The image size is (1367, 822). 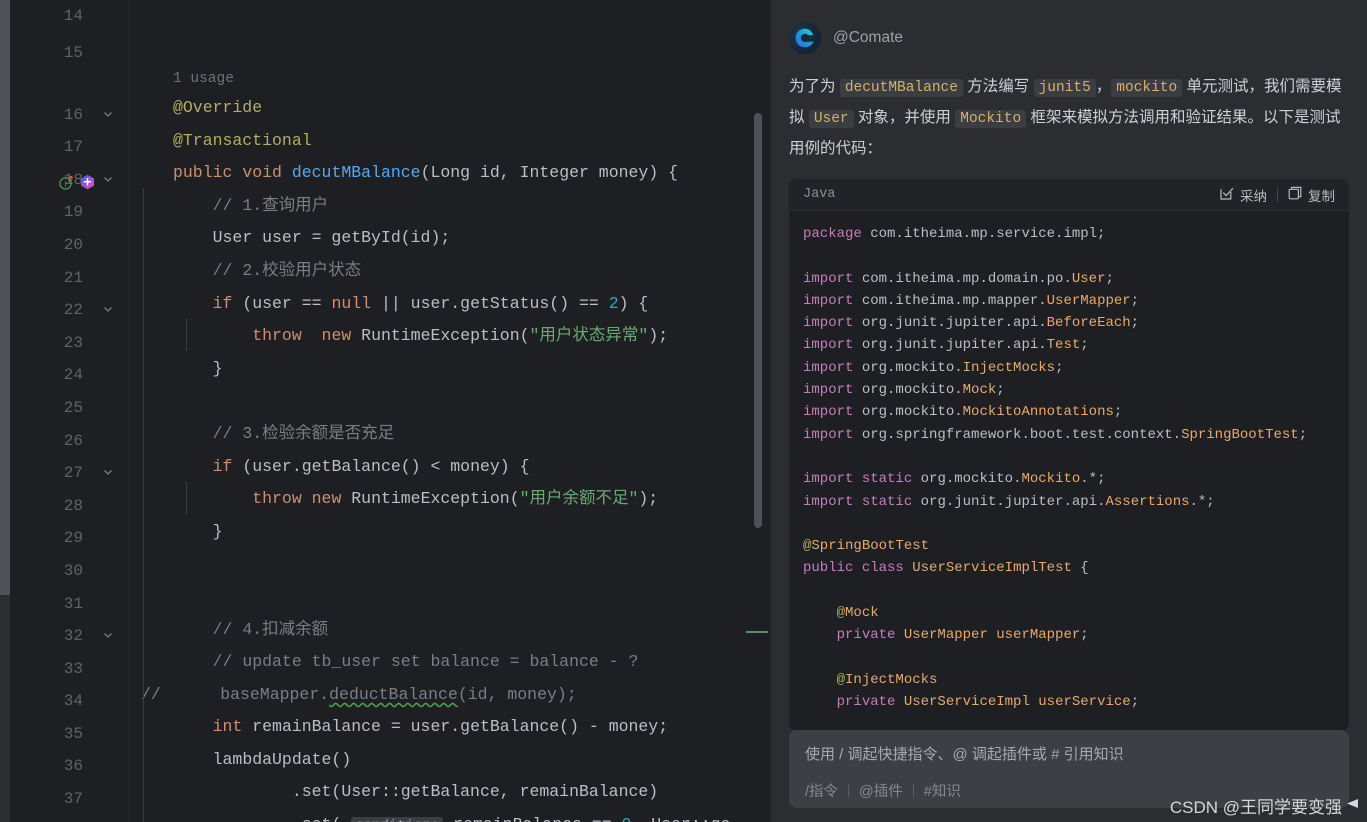 What do you see at coordinates (242, 140) in the screenshot?
I see `code-line: @Transactional` at bounding box center [242, 140].